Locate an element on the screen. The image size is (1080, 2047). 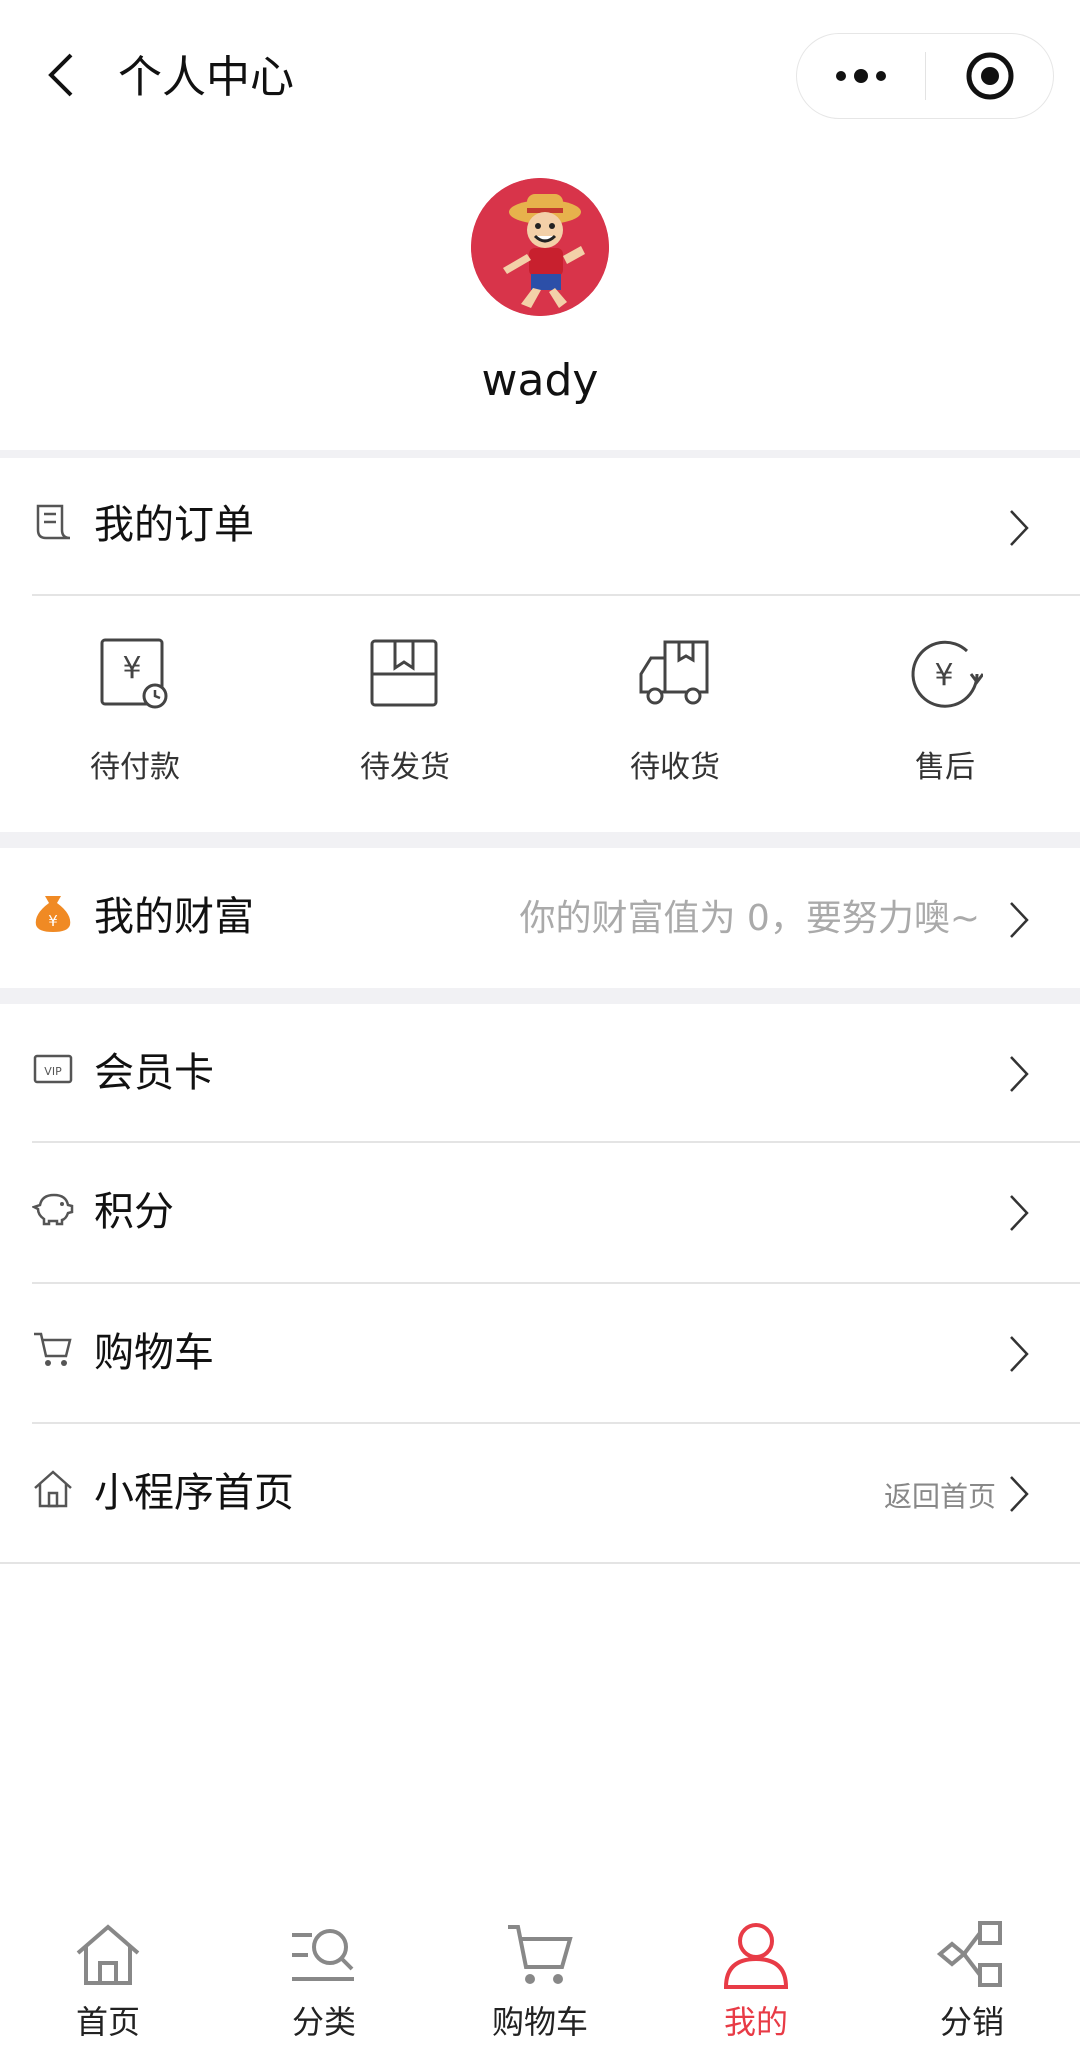
wealth-note: 你的财富值为 0，要努力噢~ is located at coordinates (749, 918).